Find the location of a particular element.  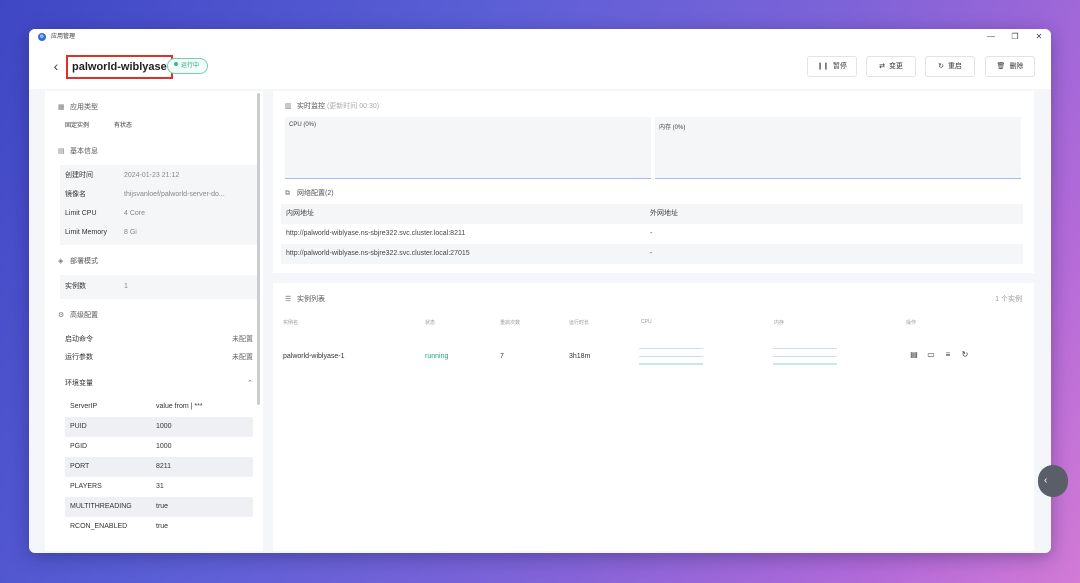

status-dot-icon is located at coordinates (176, 64).